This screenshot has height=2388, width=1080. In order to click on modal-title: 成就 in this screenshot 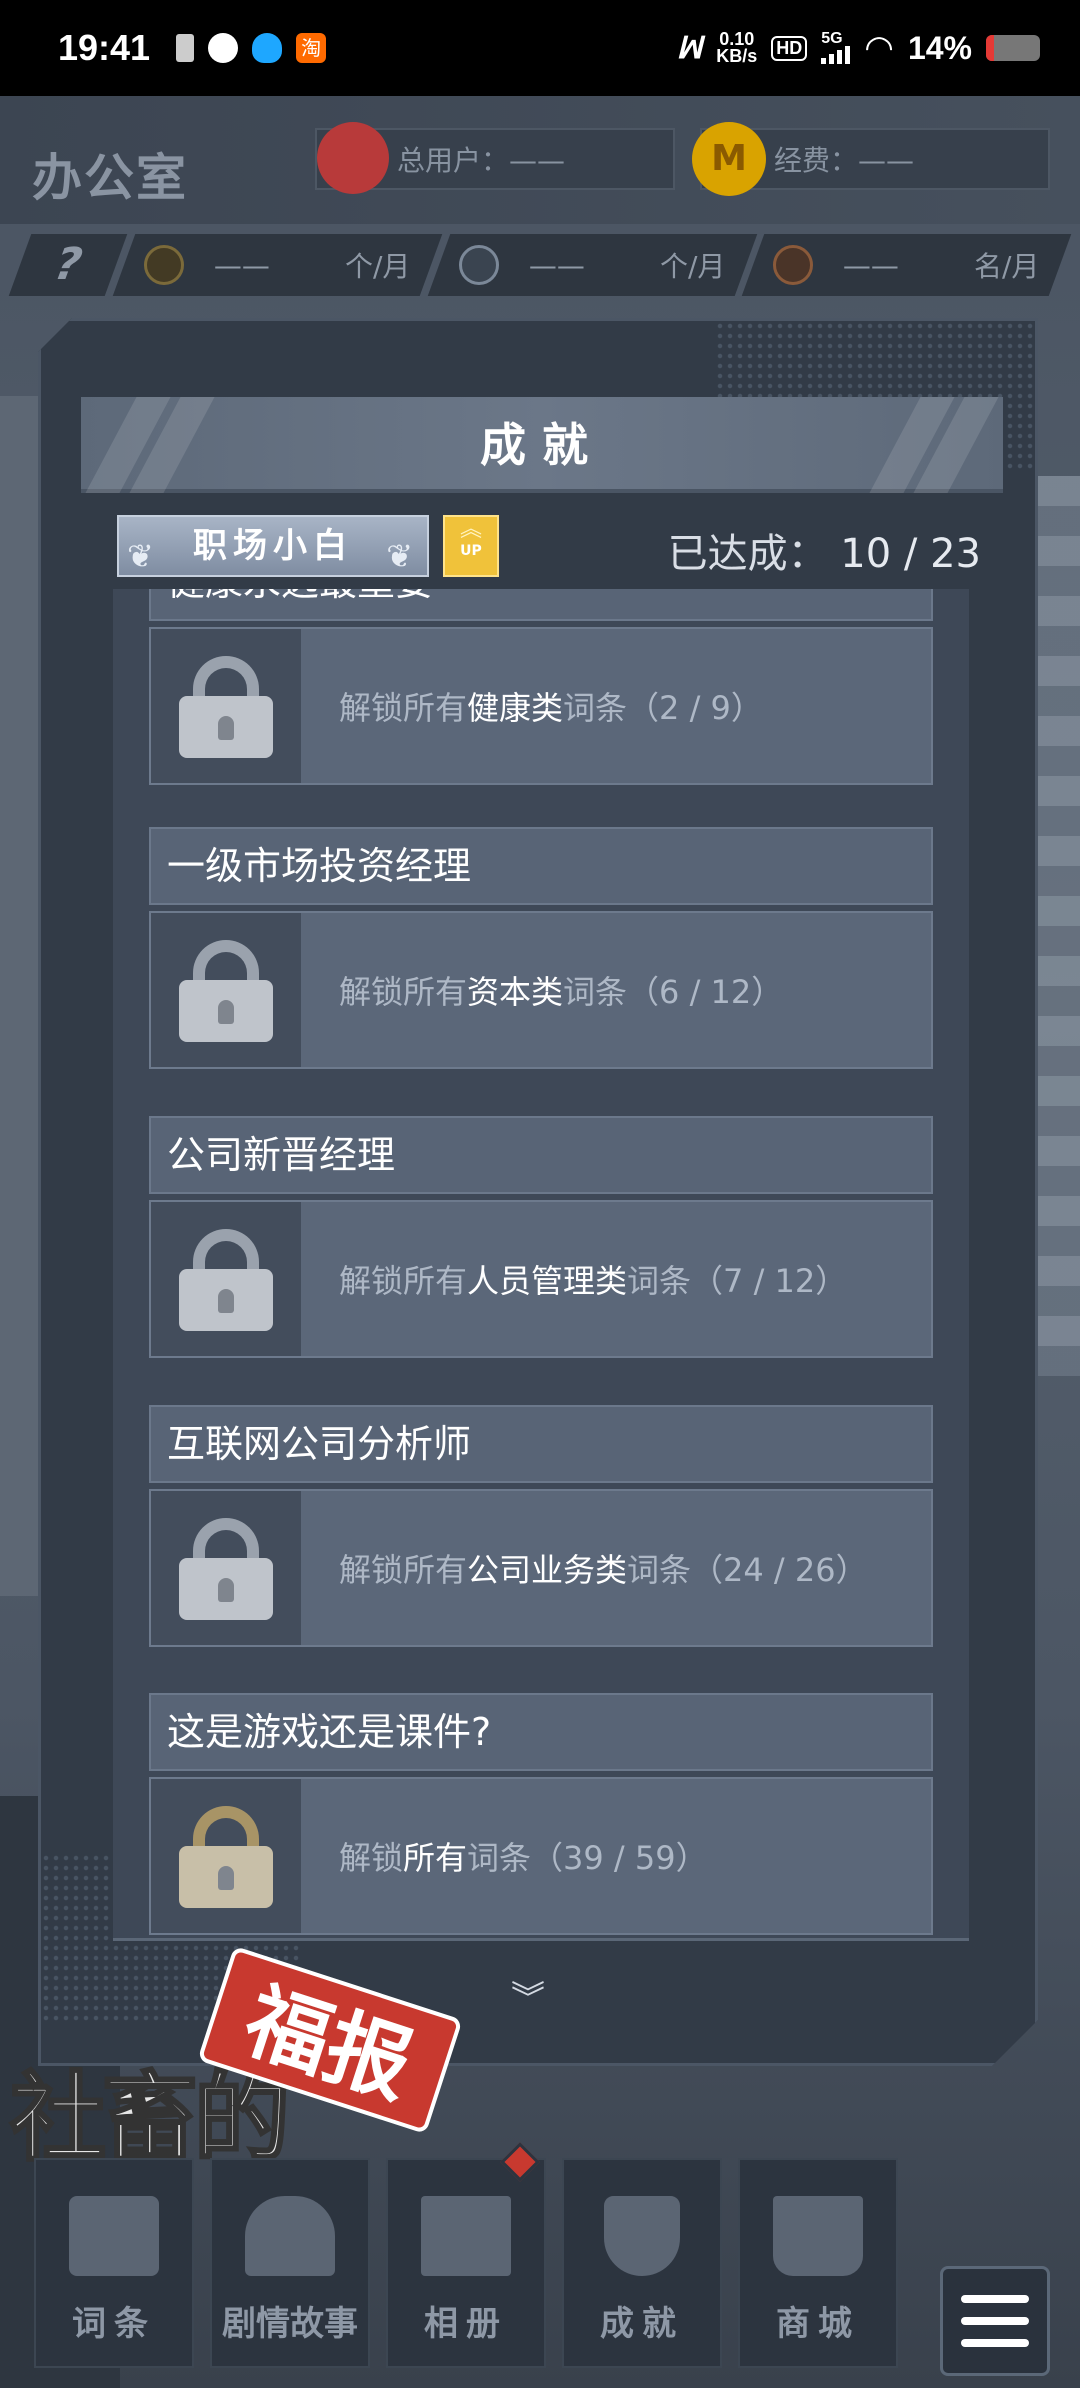, I will do `click(542, 445)`.